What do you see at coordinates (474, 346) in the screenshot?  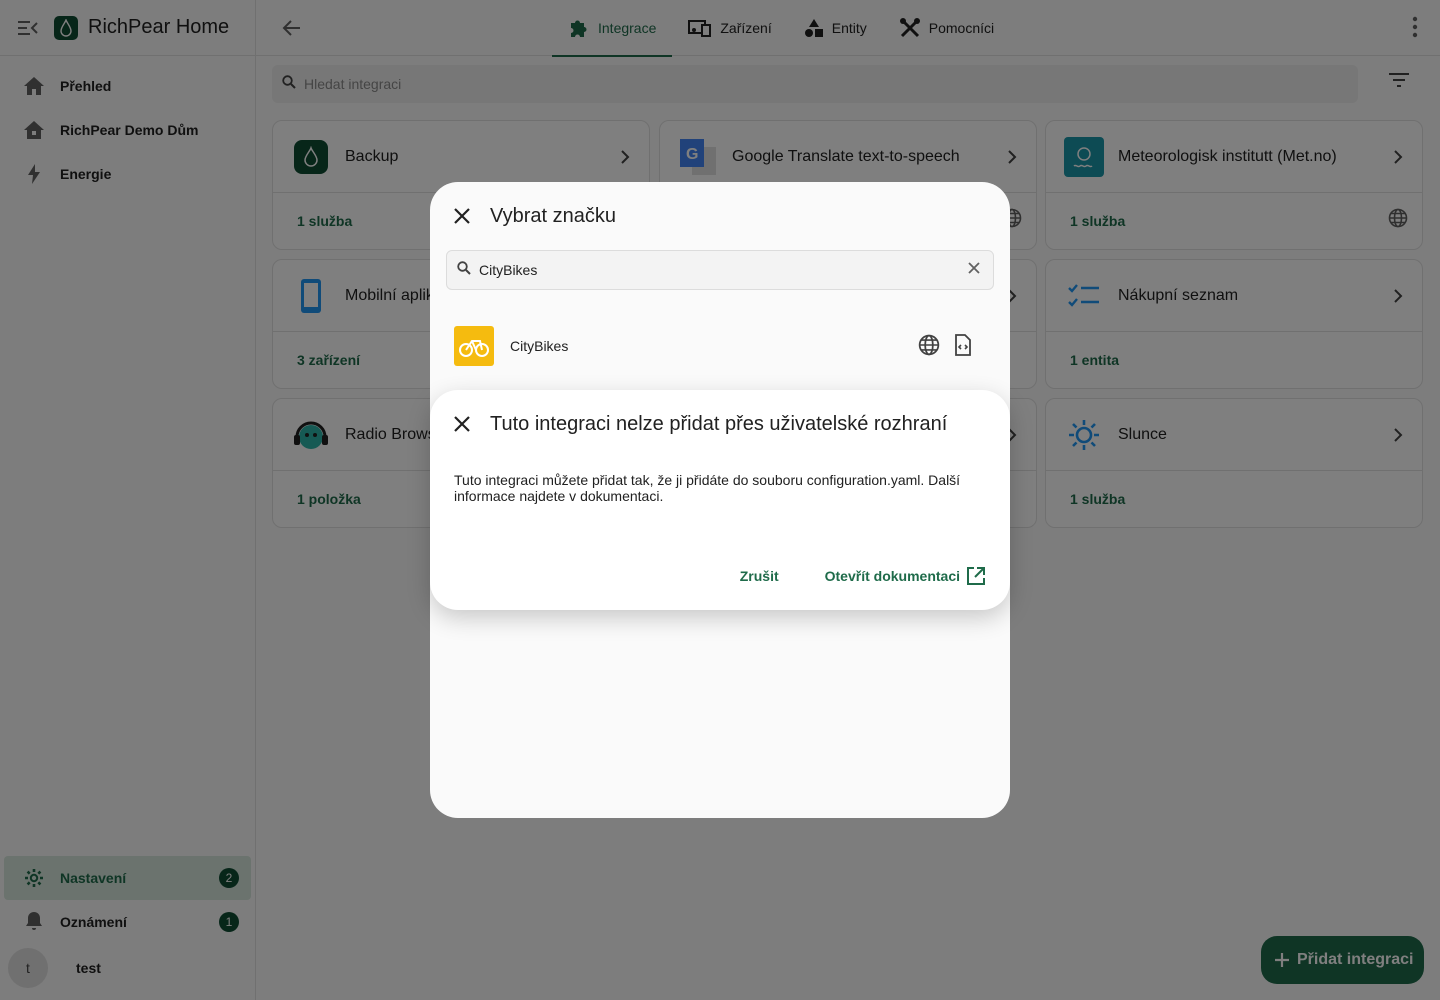 I see `citybikes-logo-icon` at bounding box center [474, 346].